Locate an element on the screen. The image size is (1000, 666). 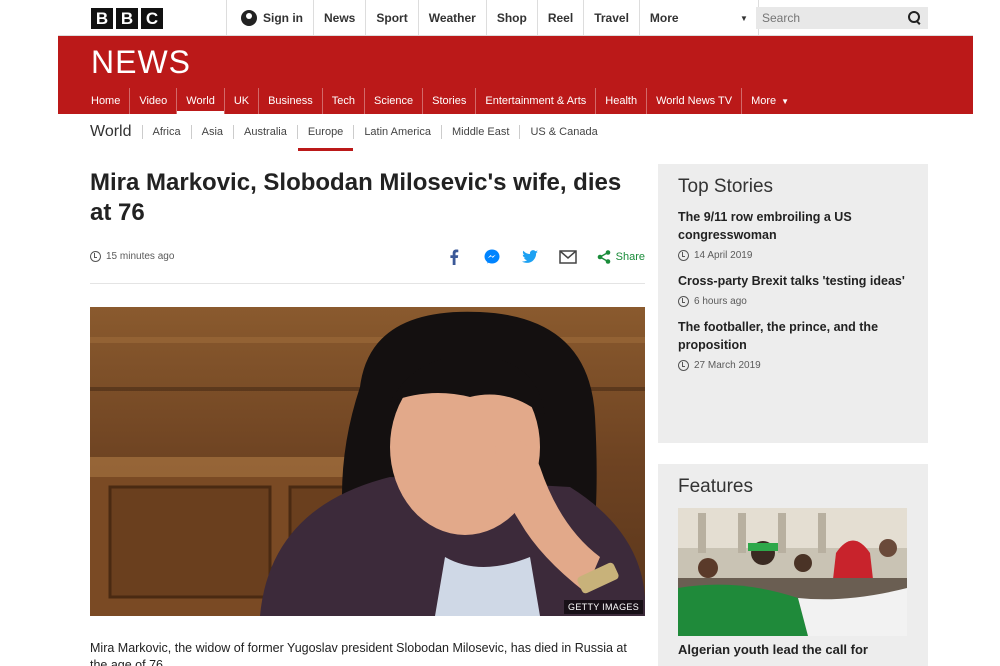
article-timestamp: 15 minutes ago is located at coordinates (132, 256).